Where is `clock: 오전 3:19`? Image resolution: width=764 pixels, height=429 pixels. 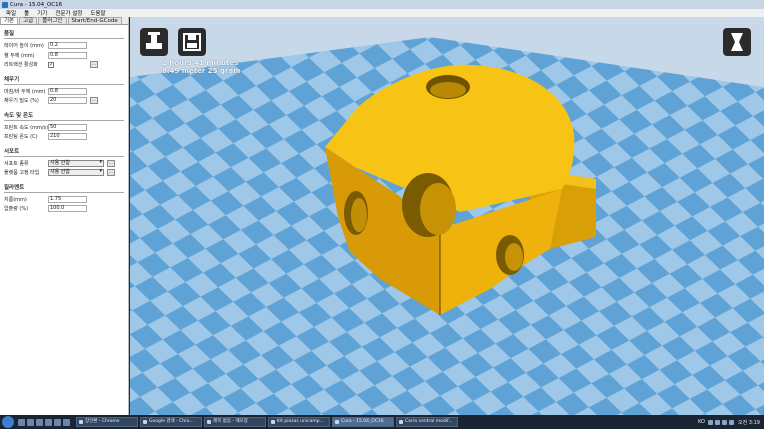
clock: 오전 3:19 is located at coordinates (749, 422).